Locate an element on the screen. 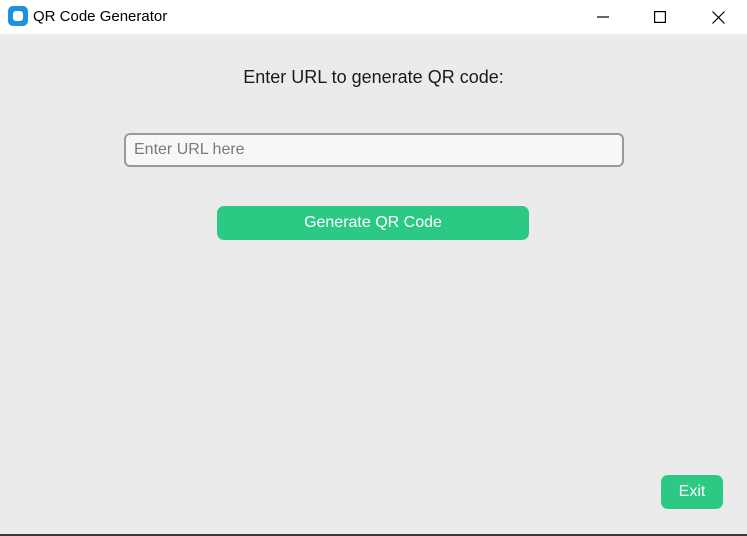 Image resolution: width=747 pixels, height=536 pixels. close-icon is located at coordinates (718, 17).